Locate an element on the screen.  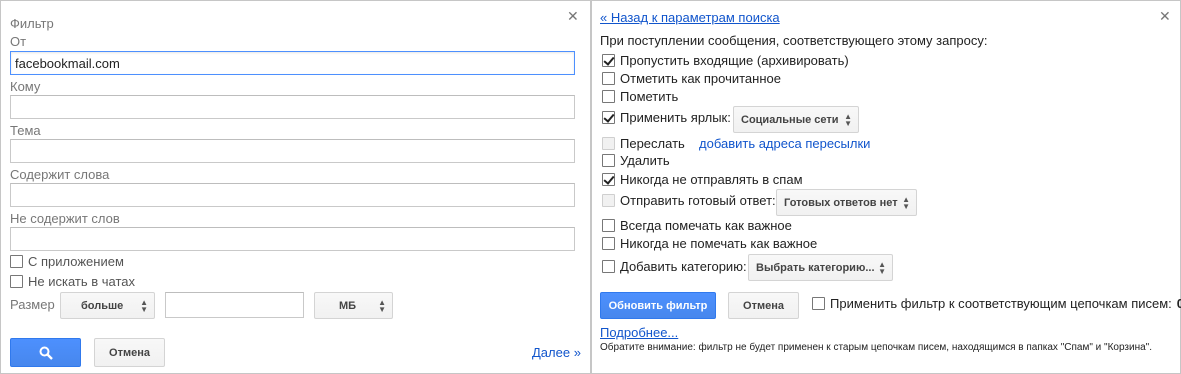
size-value-field is located at coordinates (234, 305).